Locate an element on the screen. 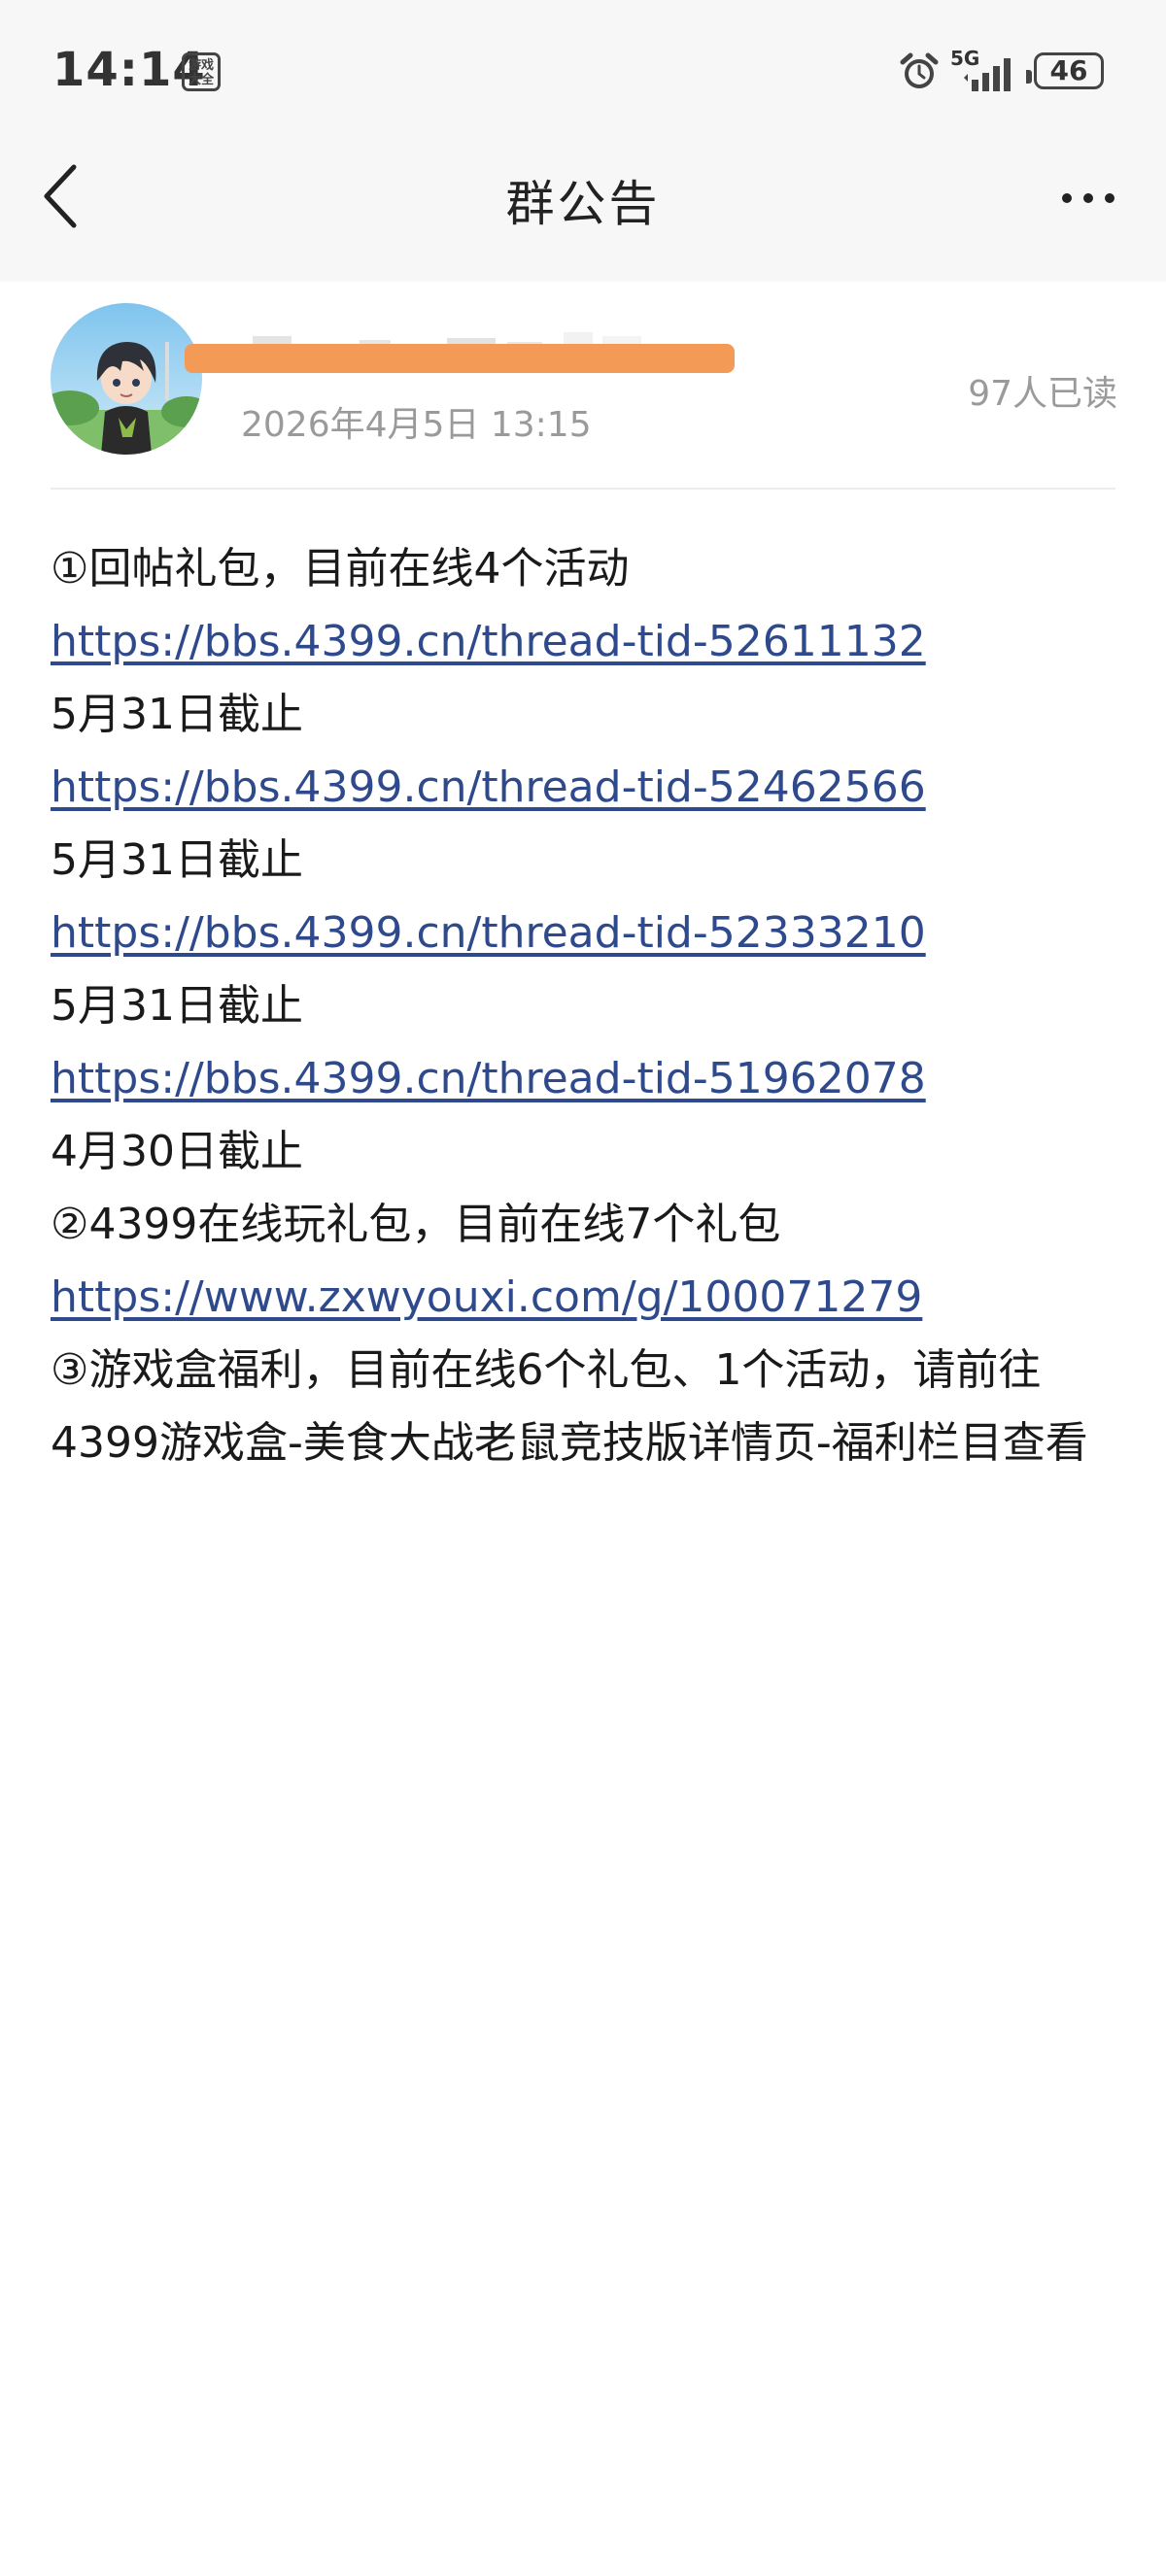  navigation-header: 群公告 is located at coordinates (583, 194).